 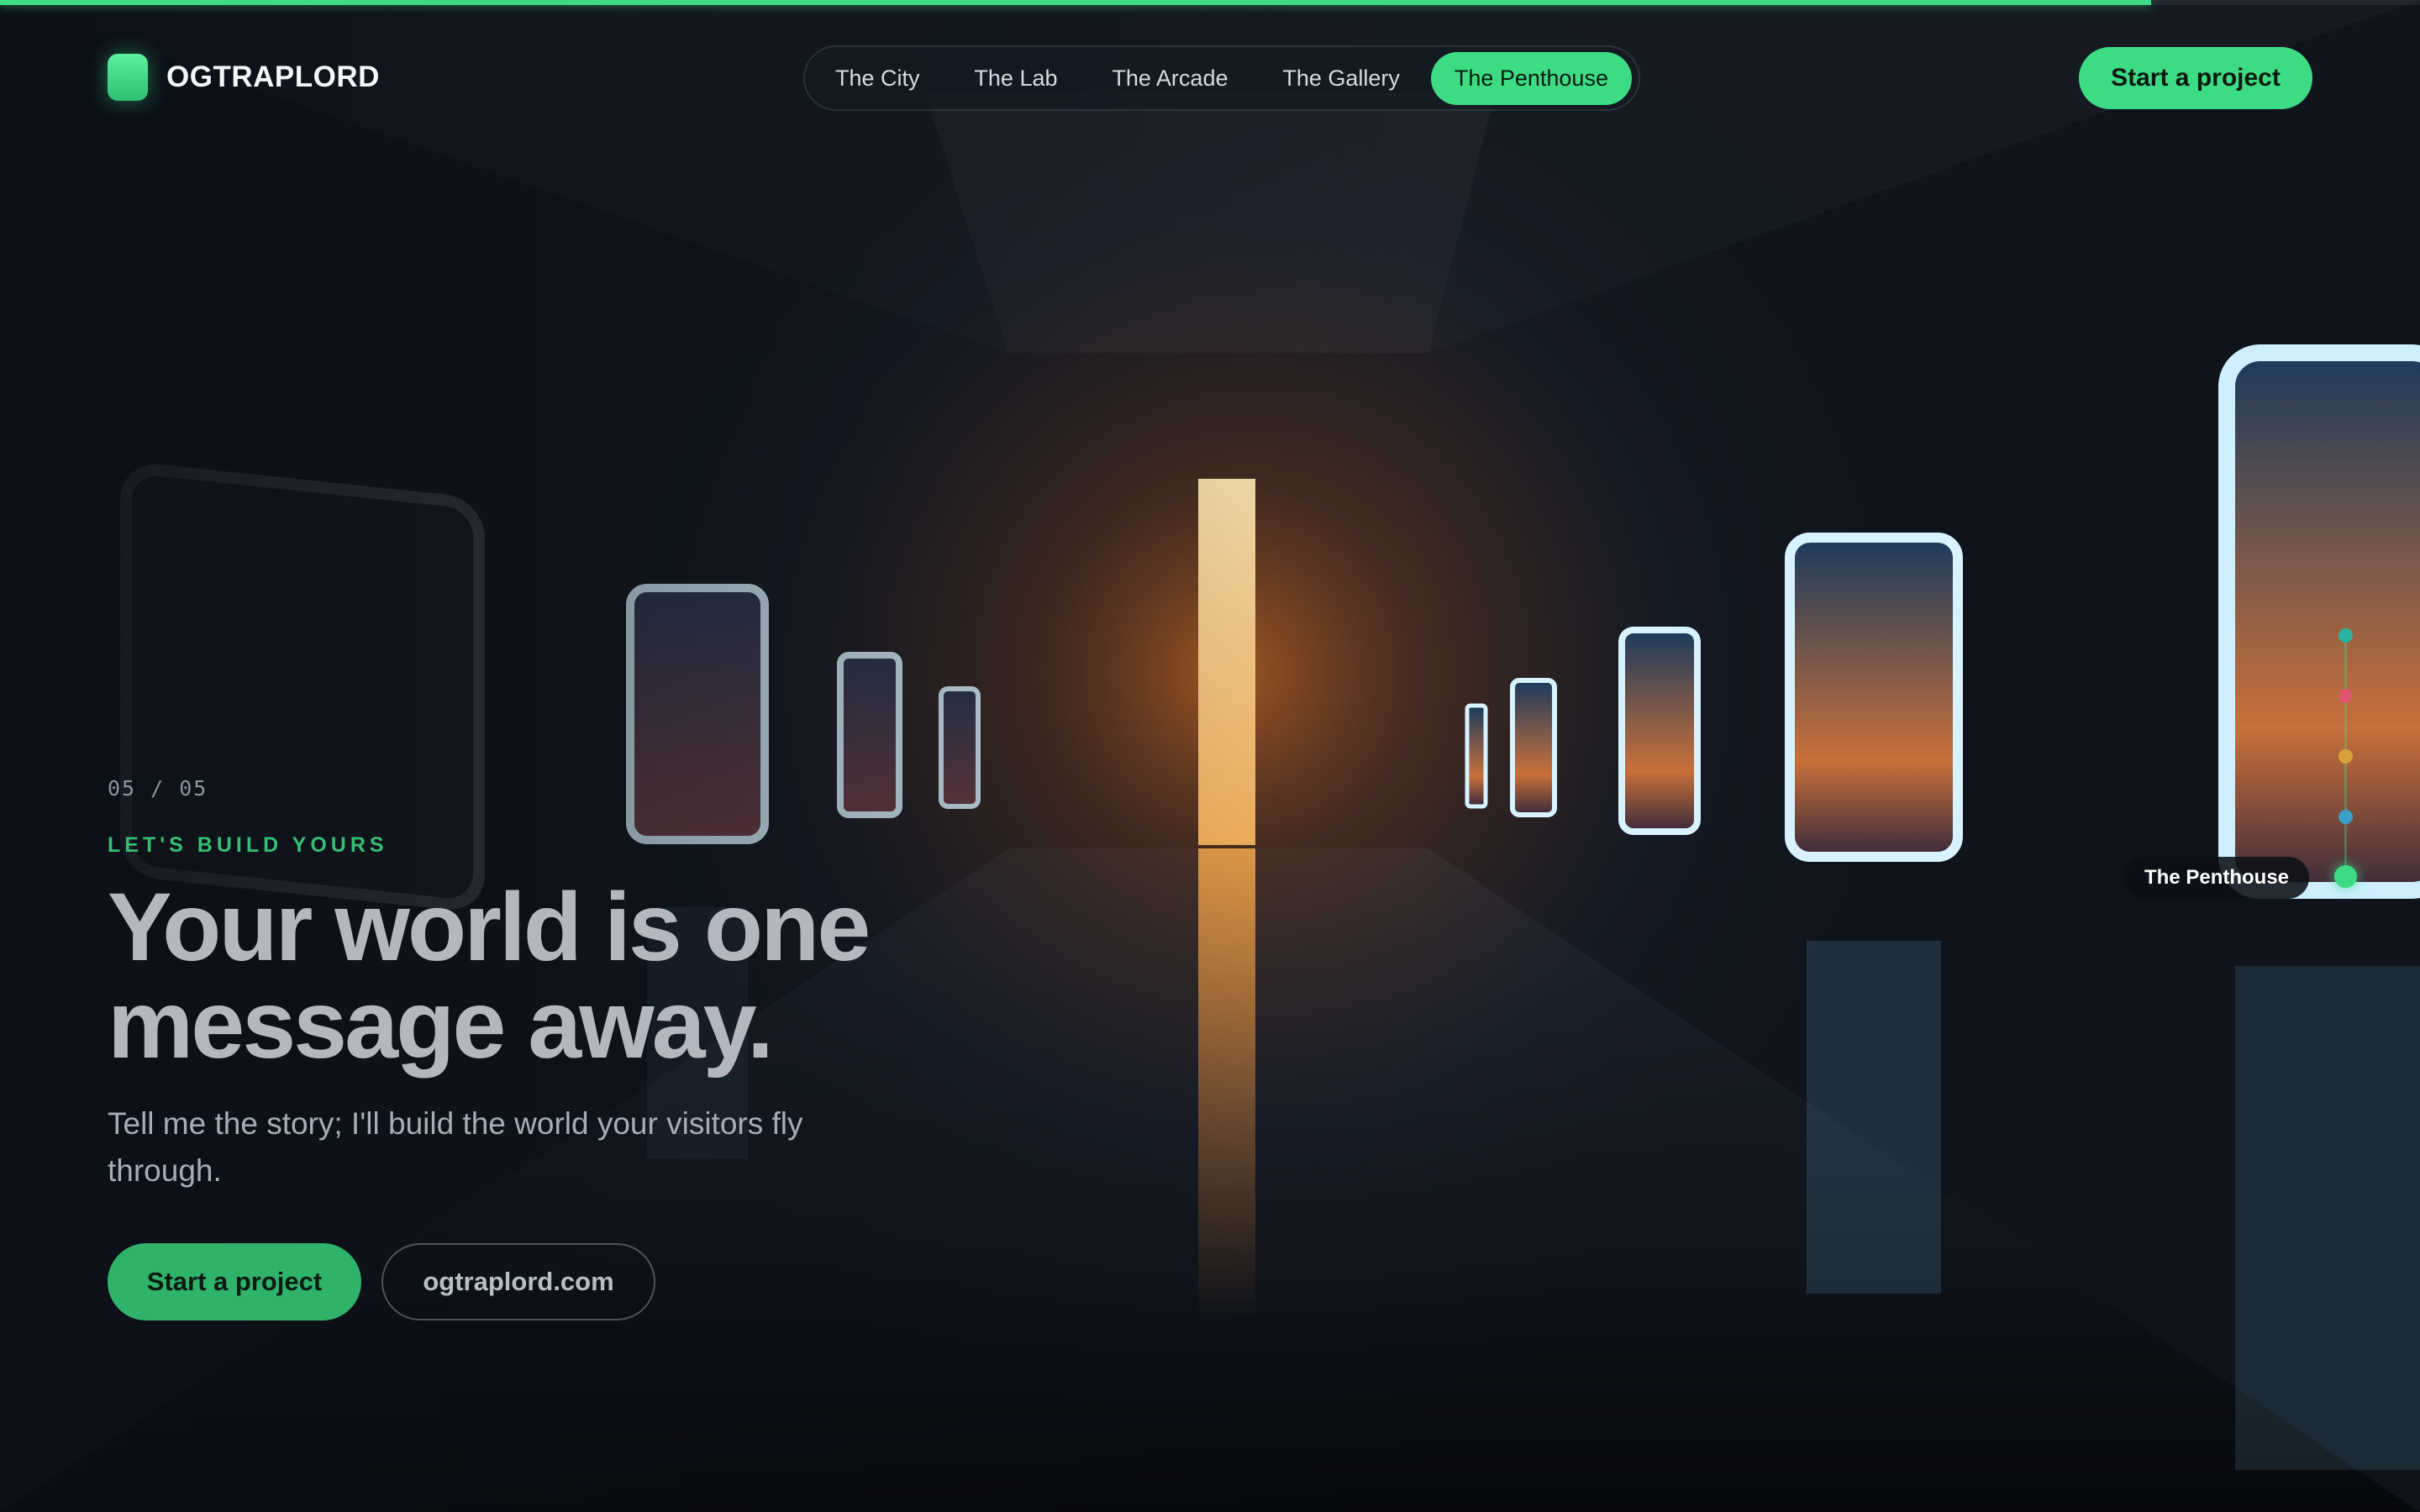 What do you see at coordinates (2195, 78) in the screenshot?
I see `header-start-project-button: Start a project` at bounding box center [2195, 78].